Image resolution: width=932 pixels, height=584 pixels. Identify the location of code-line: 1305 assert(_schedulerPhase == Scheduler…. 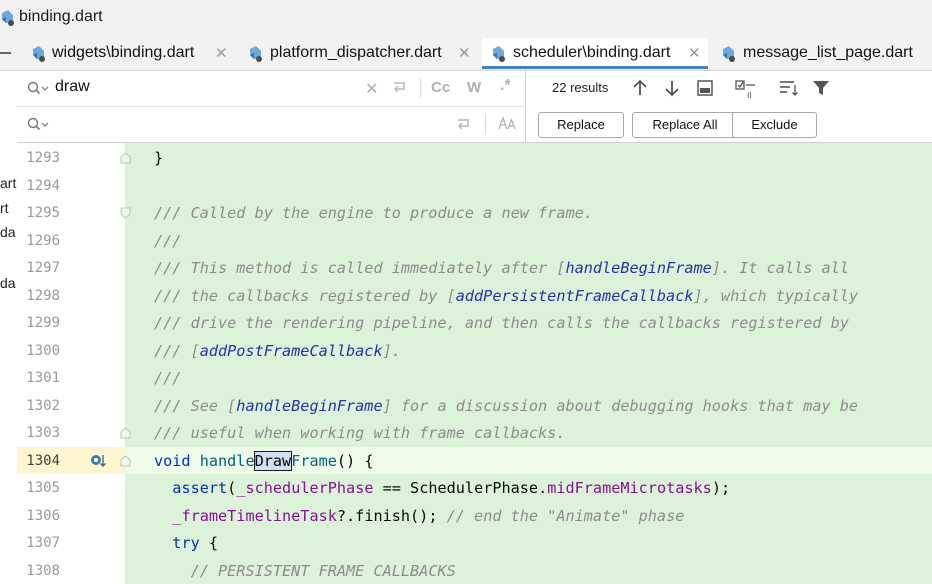
(474, 488).